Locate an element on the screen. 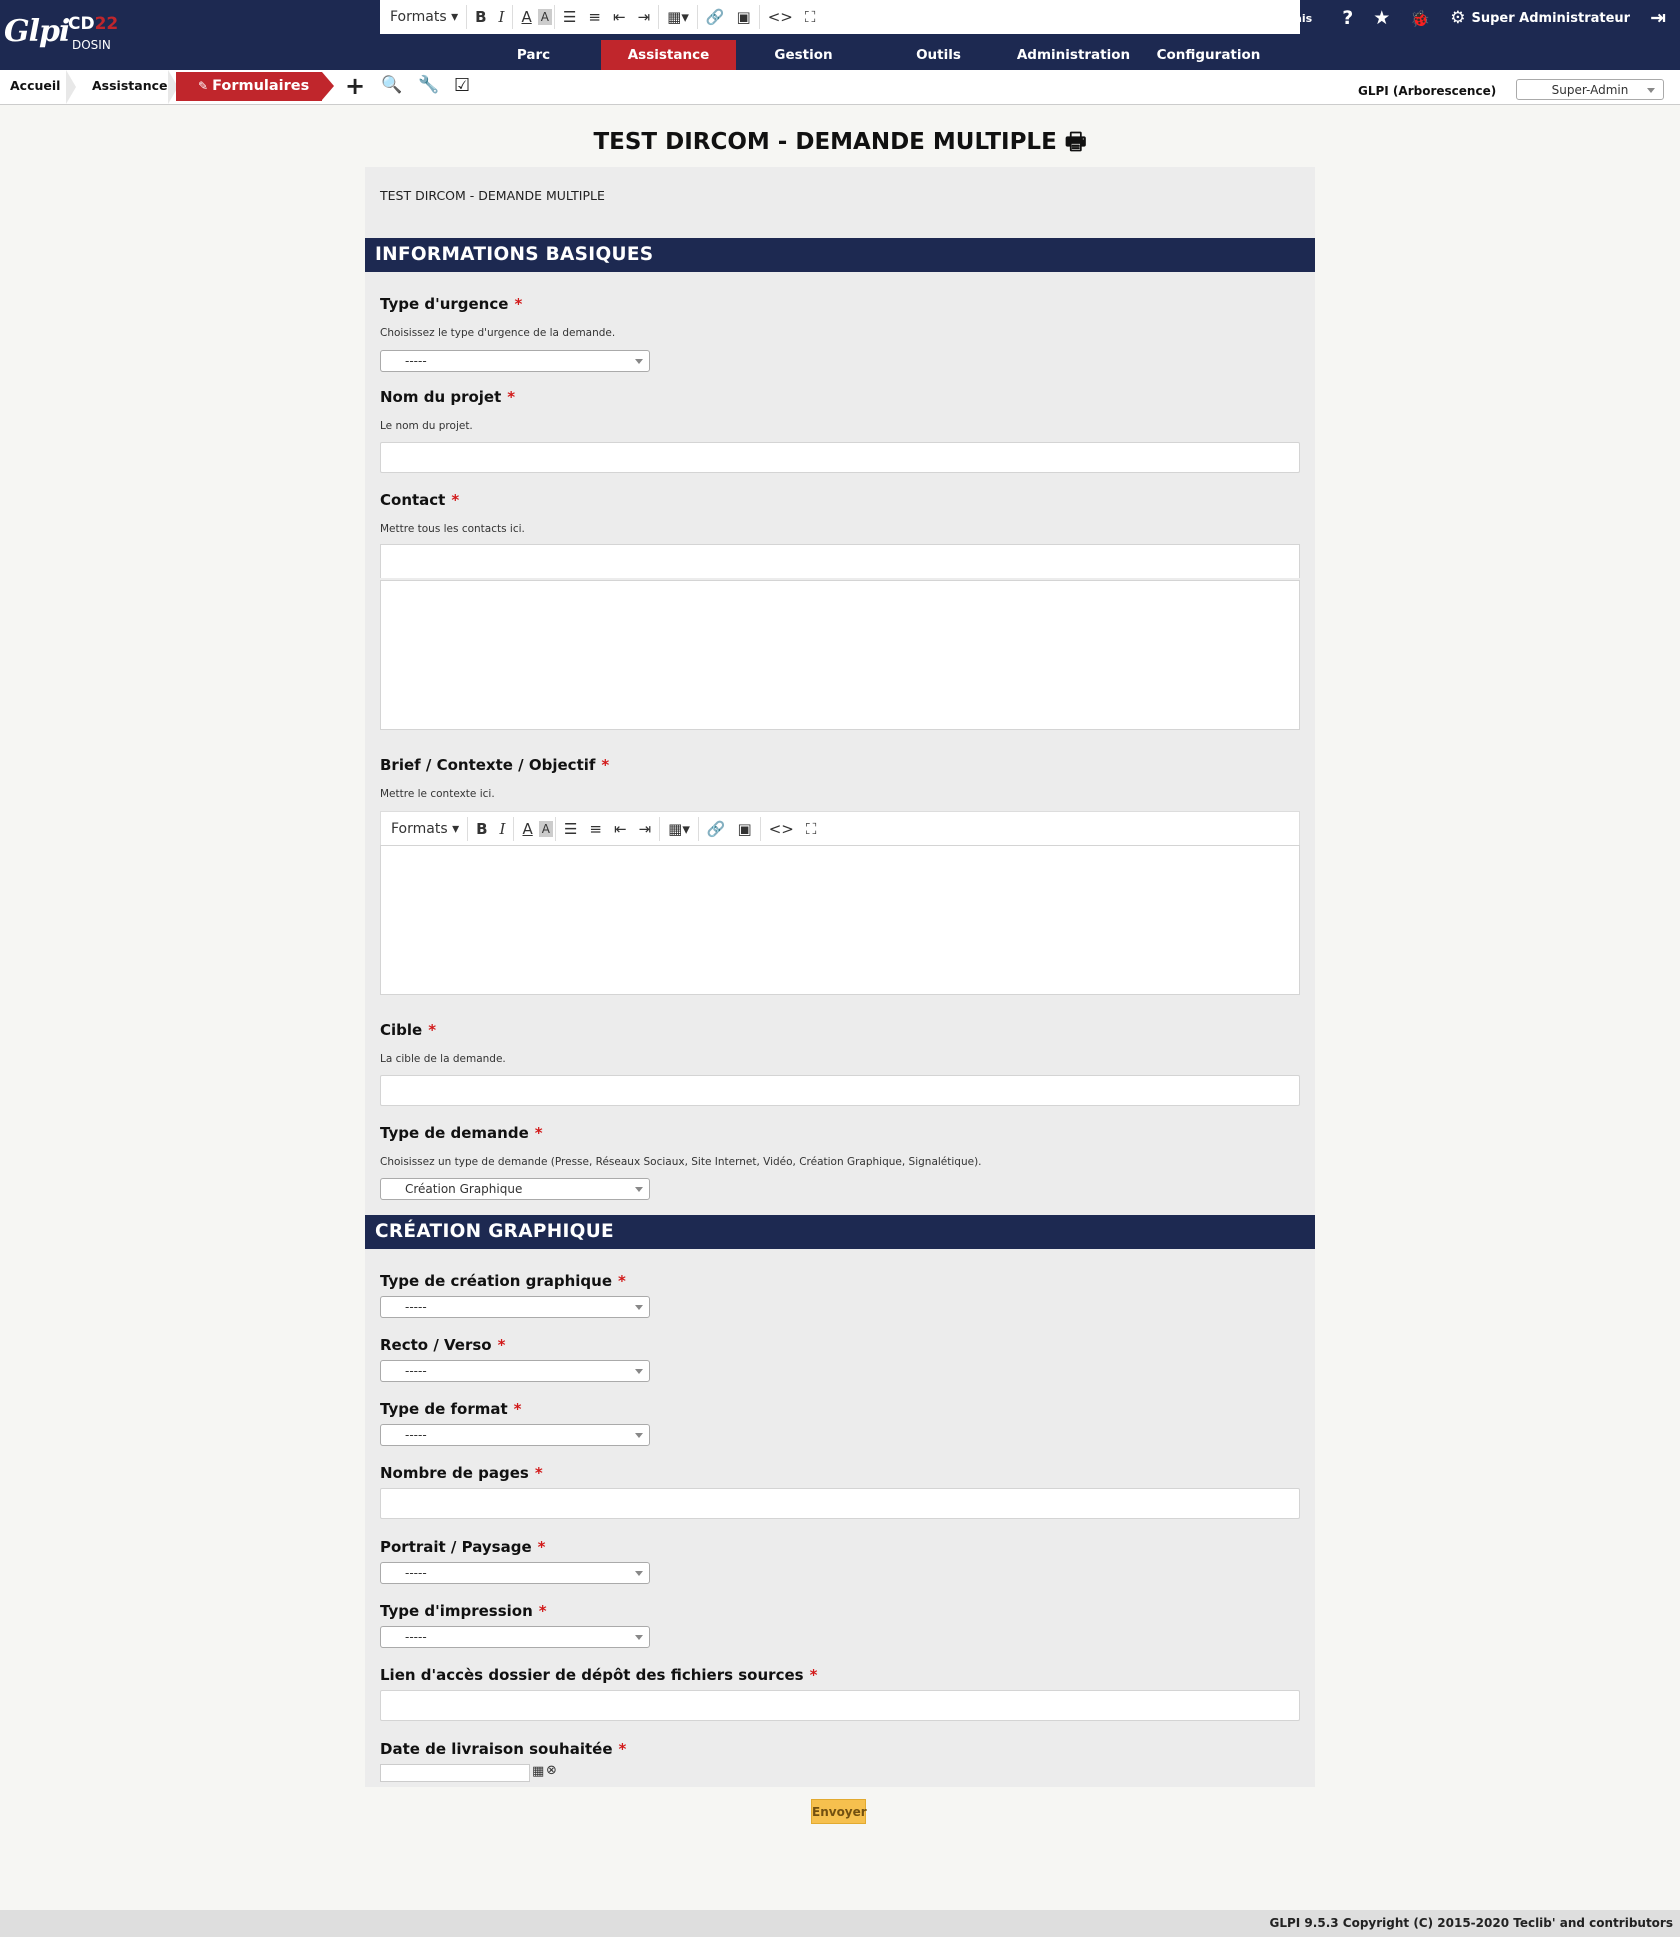  edit-icon: ✎ is located at coordinates (203, 86).